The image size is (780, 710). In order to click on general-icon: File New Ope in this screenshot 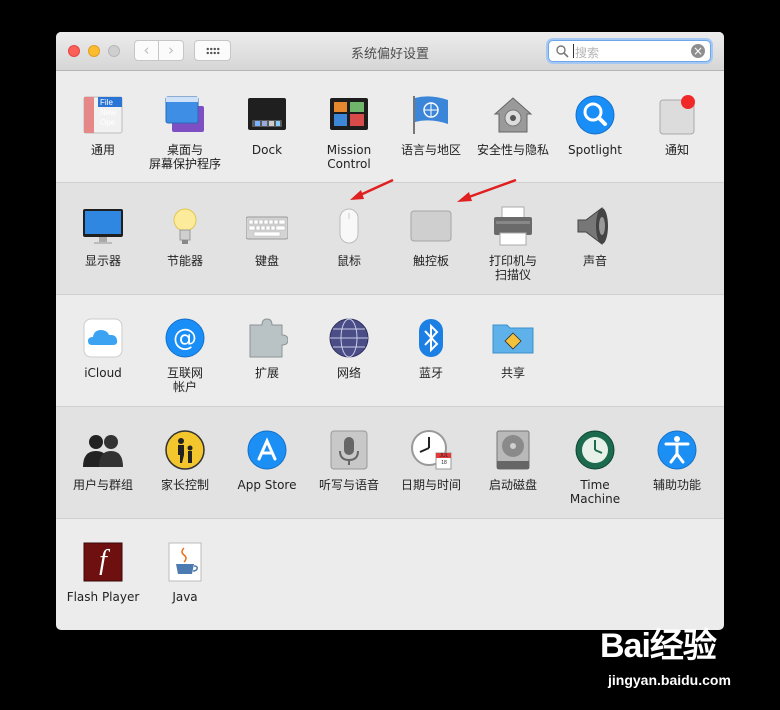, I will do `click(103, 115)`.